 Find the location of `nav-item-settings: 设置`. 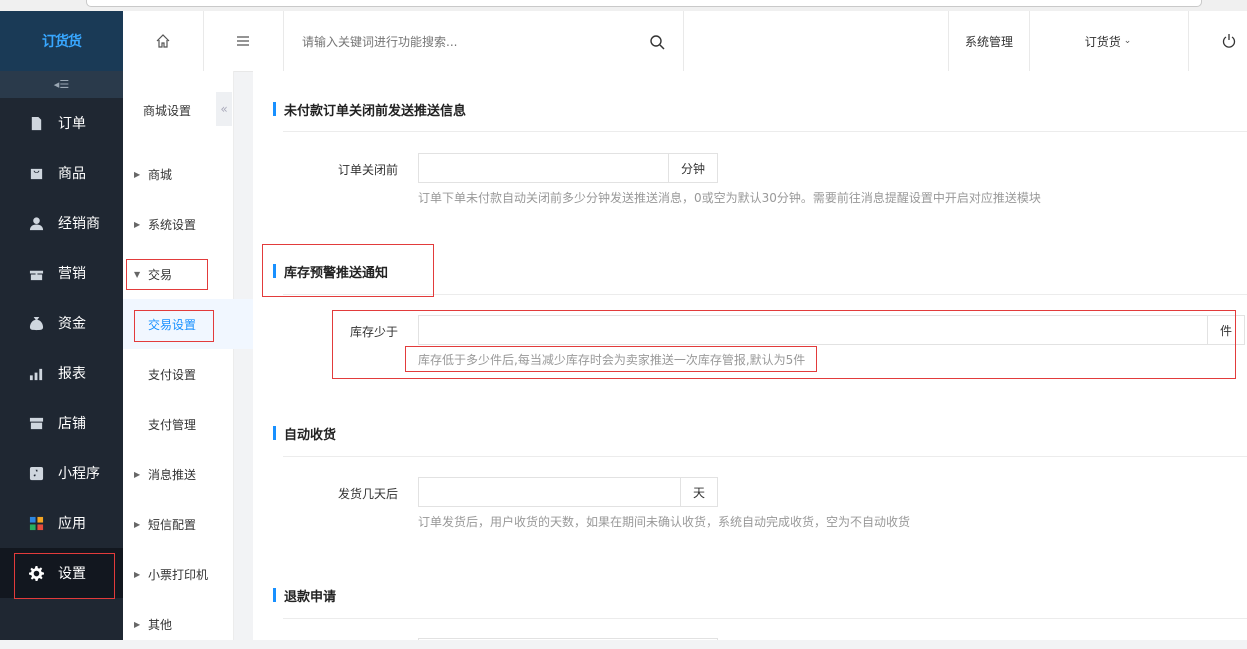

nav-item-settings: 设置 is located at coordinates (61, 573).